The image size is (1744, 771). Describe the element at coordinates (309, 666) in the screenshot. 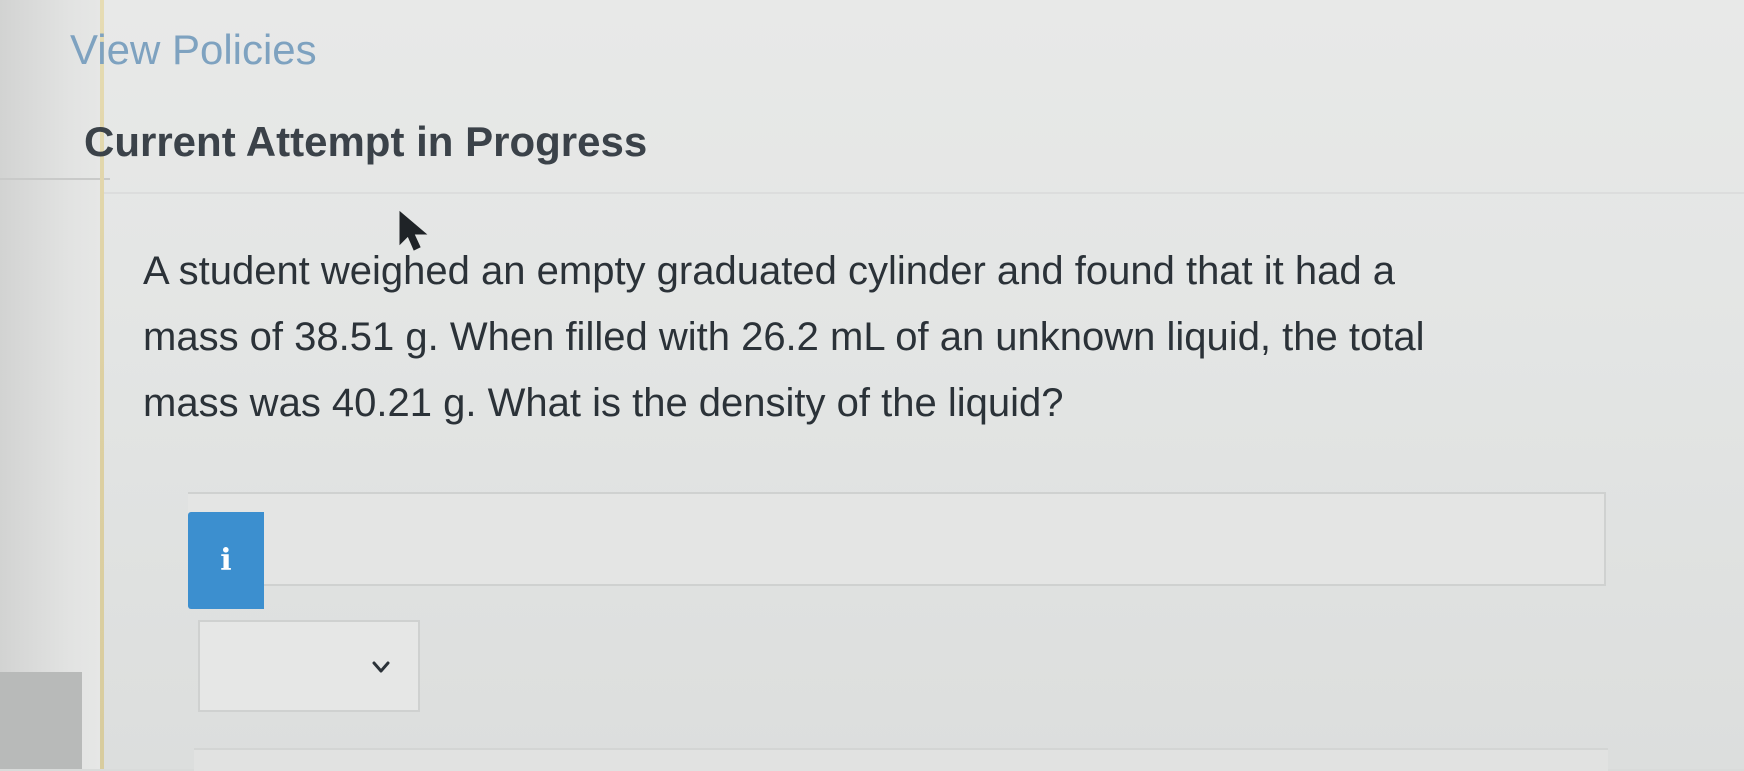

I see `unit-dropdown` at that location.